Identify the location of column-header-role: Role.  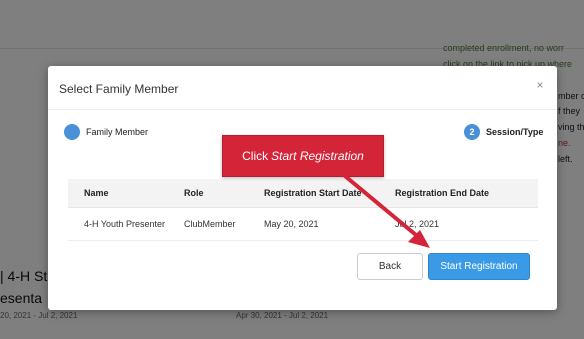
(194, 193).